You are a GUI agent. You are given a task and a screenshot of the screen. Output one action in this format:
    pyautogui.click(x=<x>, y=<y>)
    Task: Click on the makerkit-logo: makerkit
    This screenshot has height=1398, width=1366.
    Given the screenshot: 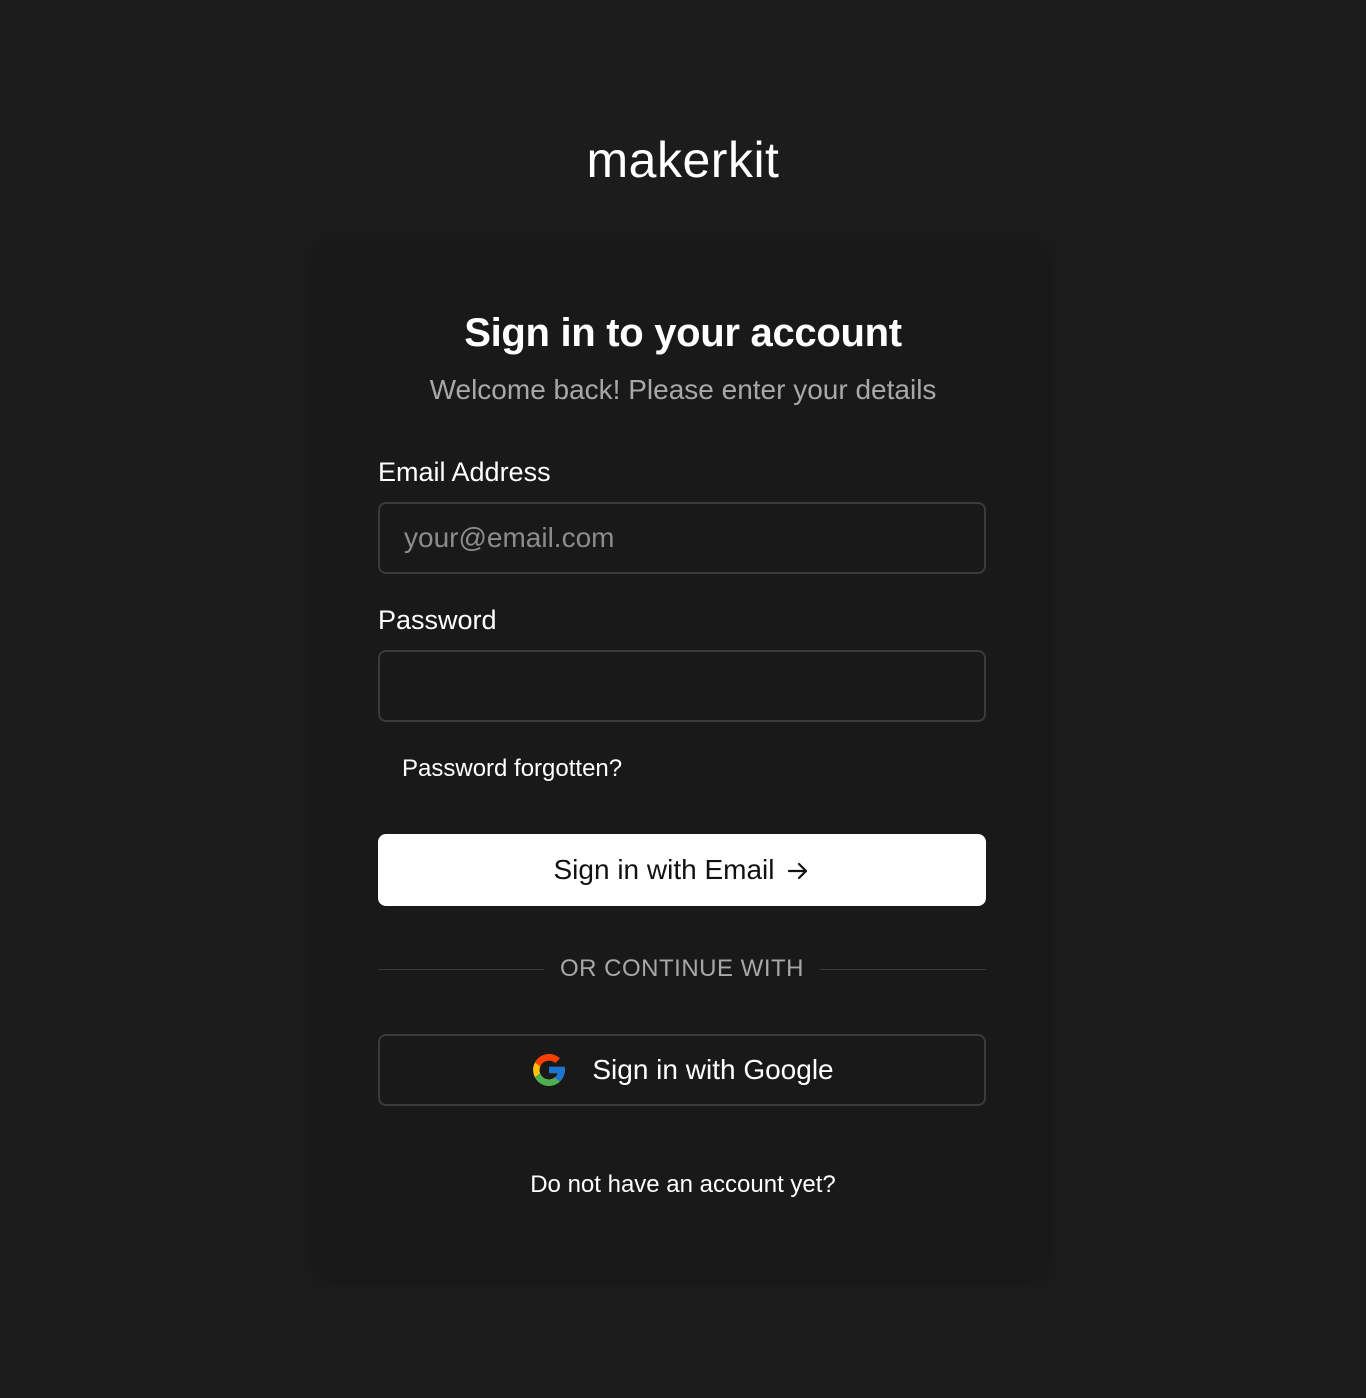 What is the action you would take?
    pyautogui.click(x=683, y=160)
    